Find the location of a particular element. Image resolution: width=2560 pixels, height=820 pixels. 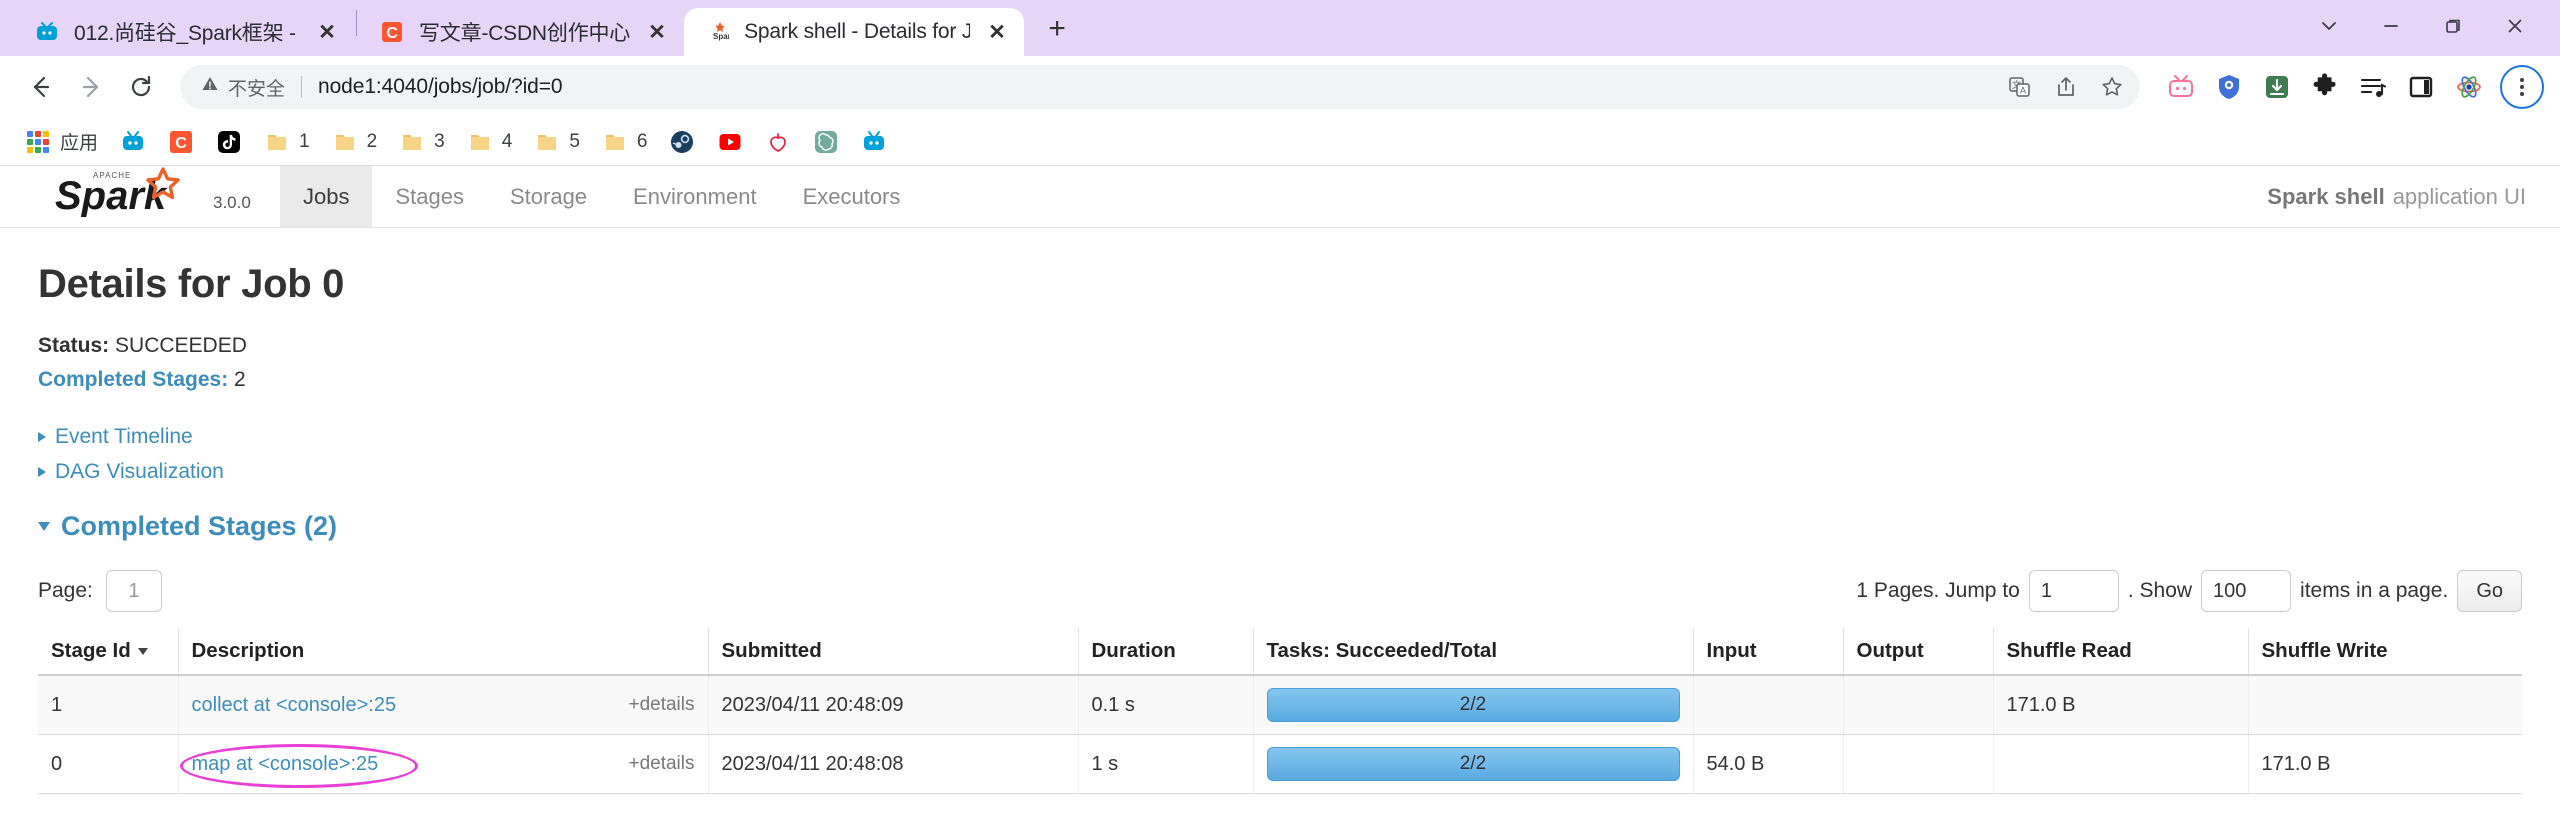

puzzle-extension-icon is located at coordinates (2325, 87).